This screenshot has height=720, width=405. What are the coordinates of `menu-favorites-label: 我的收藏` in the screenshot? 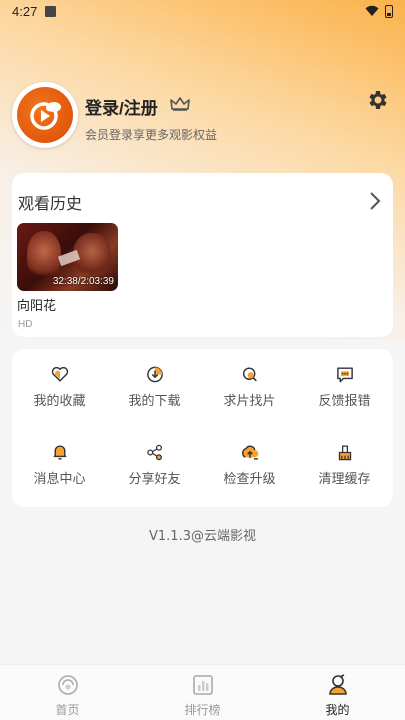 It's located at (59, 401).